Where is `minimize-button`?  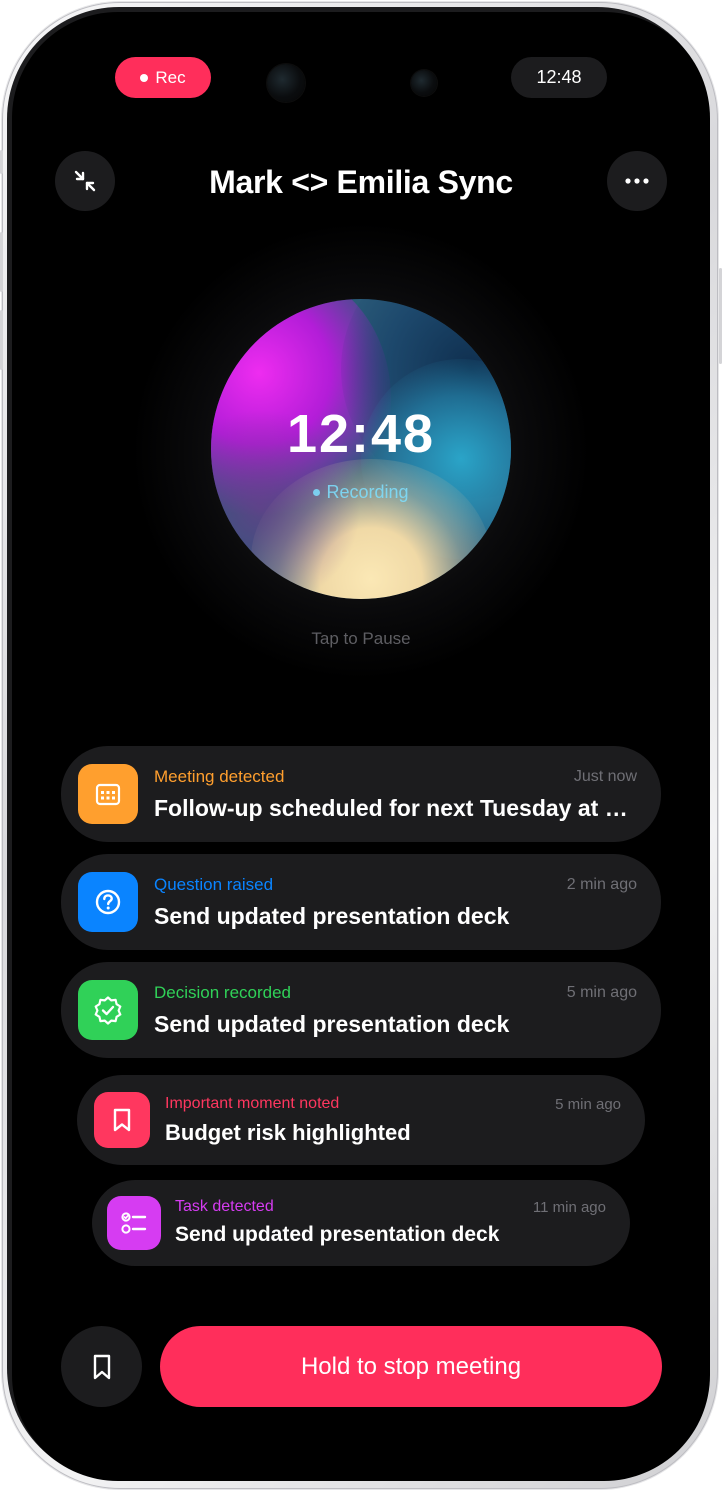
minimize-button is located at coordinates (85, 181).